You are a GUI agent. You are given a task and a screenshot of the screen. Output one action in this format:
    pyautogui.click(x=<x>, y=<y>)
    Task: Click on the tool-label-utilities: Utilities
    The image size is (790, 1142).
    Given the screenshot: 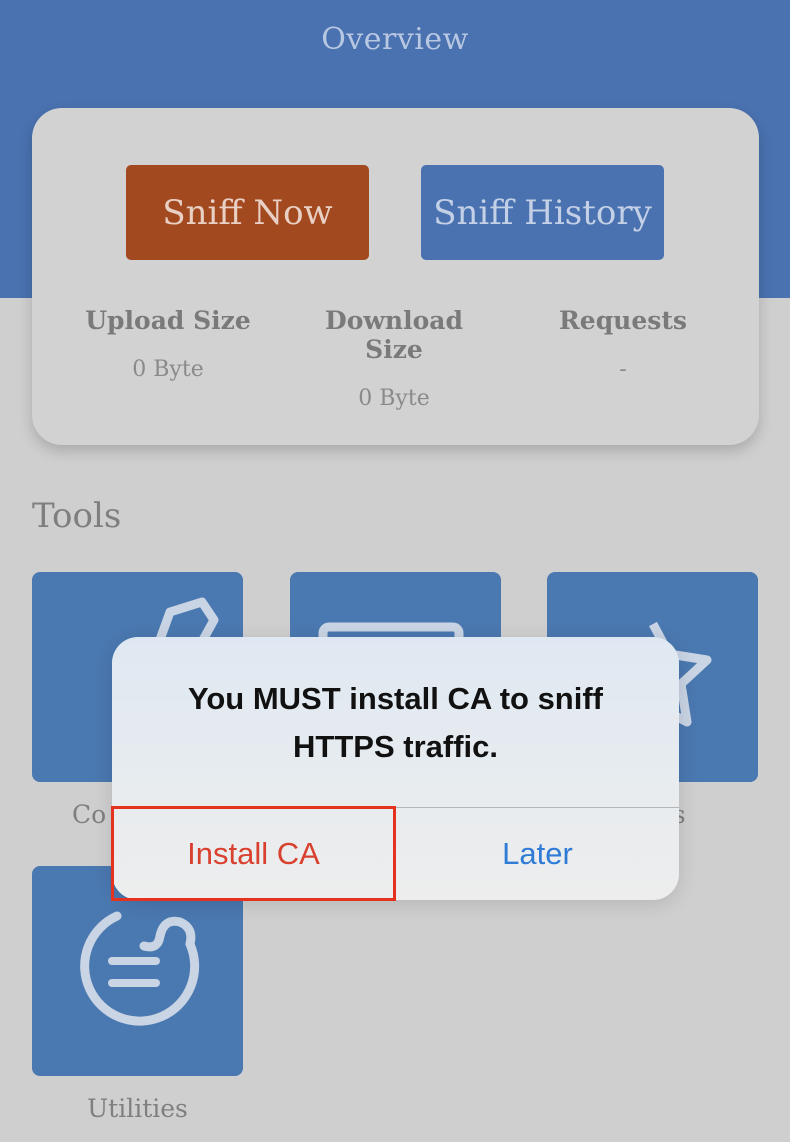 What is the action you would take?
    pyautogui.click(x=137, y=1108)
    